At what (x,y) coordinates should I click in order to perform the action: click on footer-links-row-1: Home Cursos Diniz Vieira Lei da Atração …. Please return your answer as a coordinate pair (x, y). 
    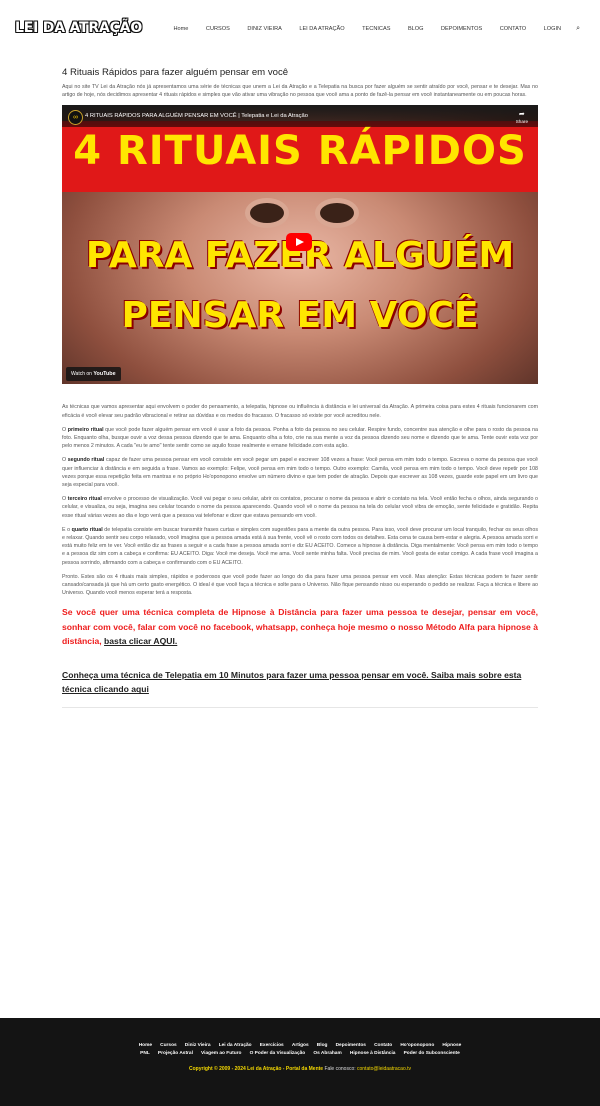
    Looking at the image, I should click on (300, 1045).